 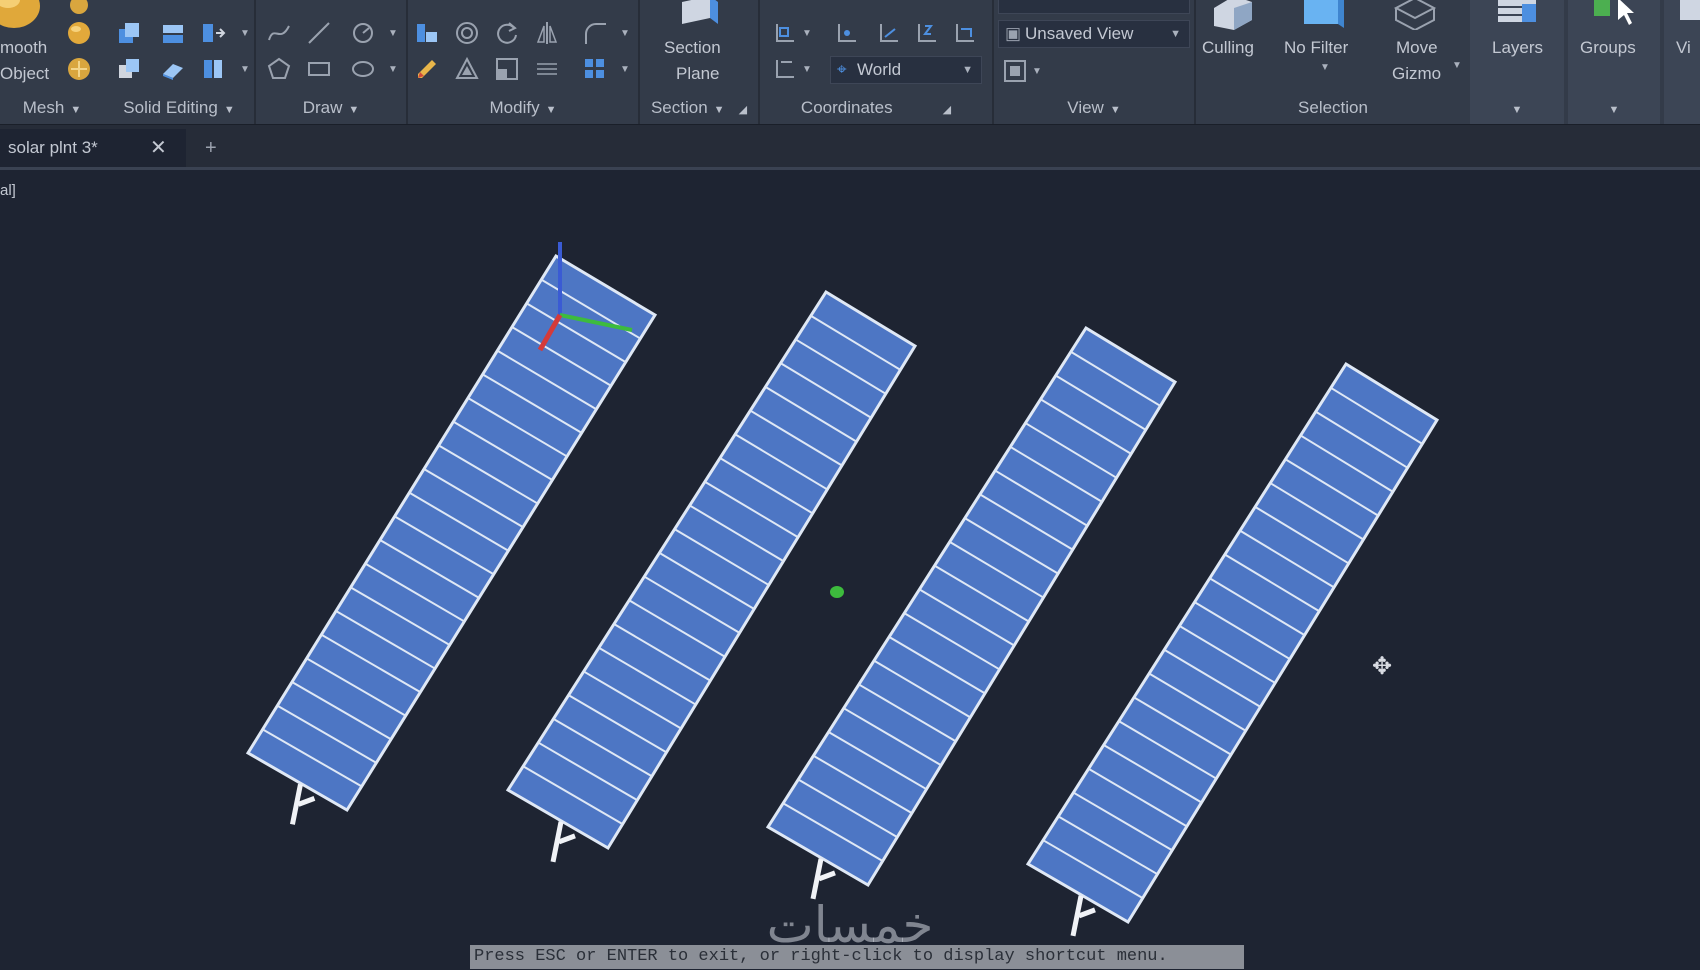 I want to click on union-icon, so click(x=129, y=69).